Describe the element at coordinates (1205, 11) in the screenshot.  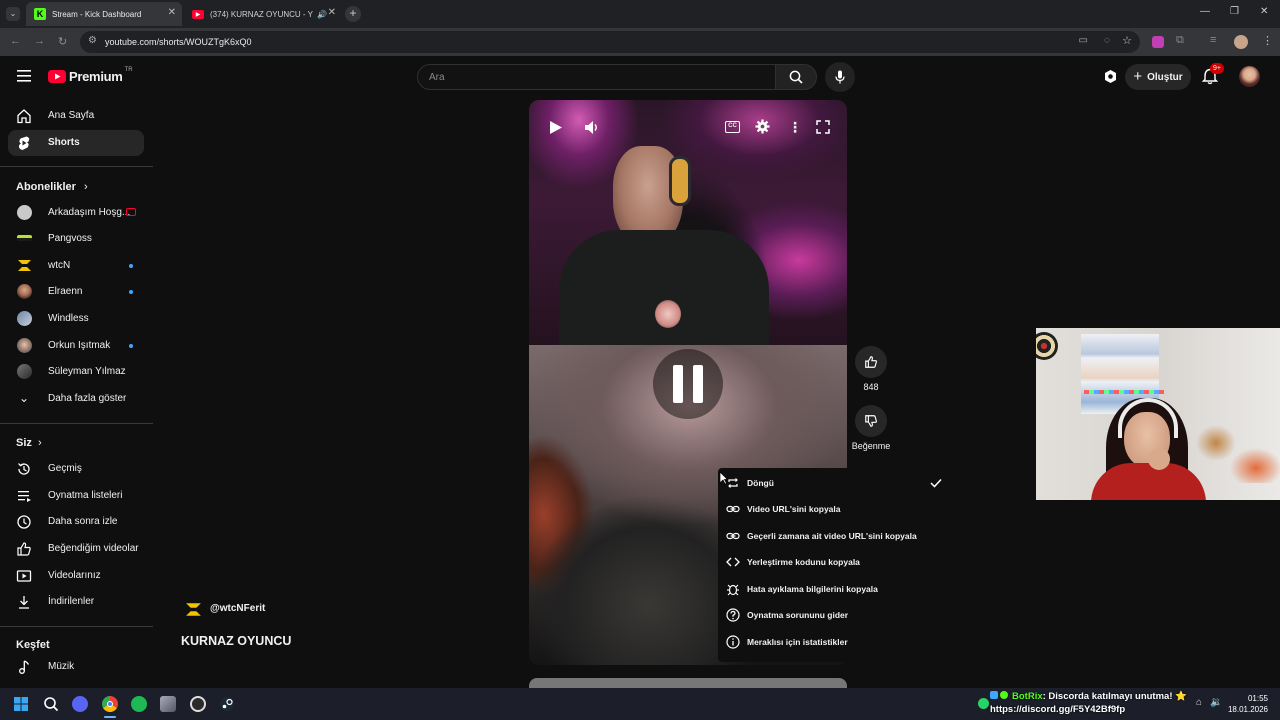
I see `minimize-button: —` at that location.